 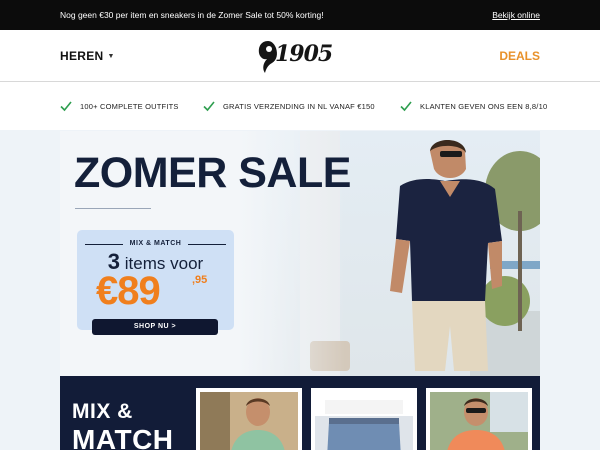 What do you see at coordinates (516, 15) in the screenshot?
I see `view-online-link: Bekijk online` at bounding box center [516, 15].